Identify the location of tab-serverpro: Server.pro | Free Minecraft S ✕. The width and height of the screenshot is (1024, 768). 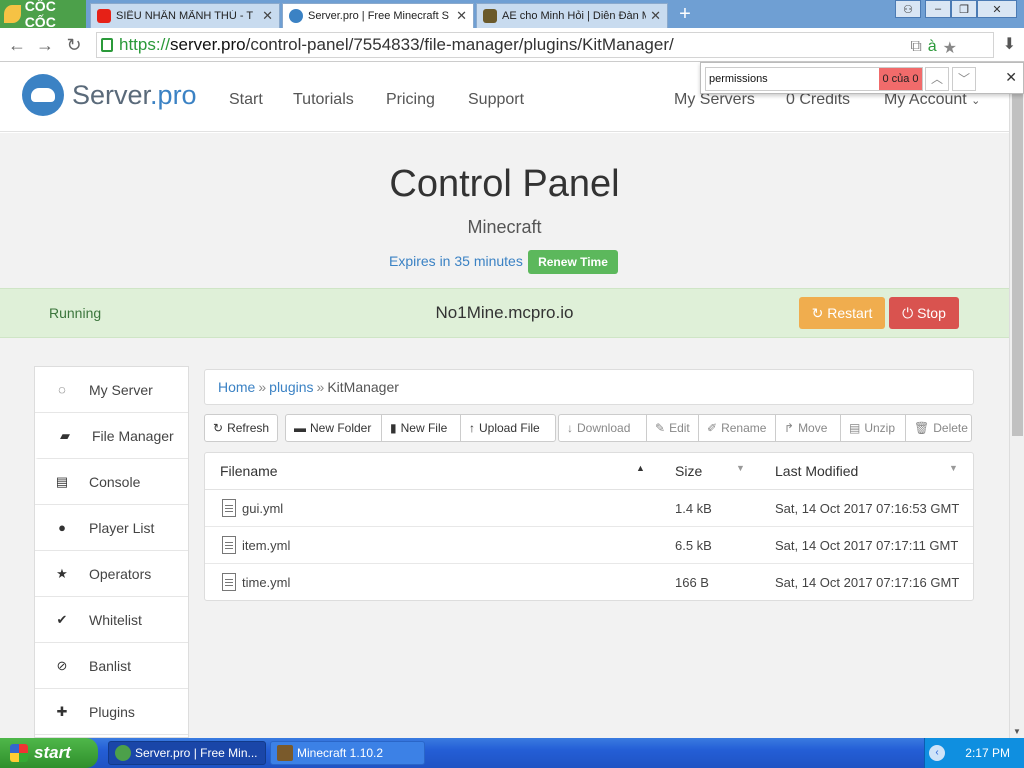
(378, 15).